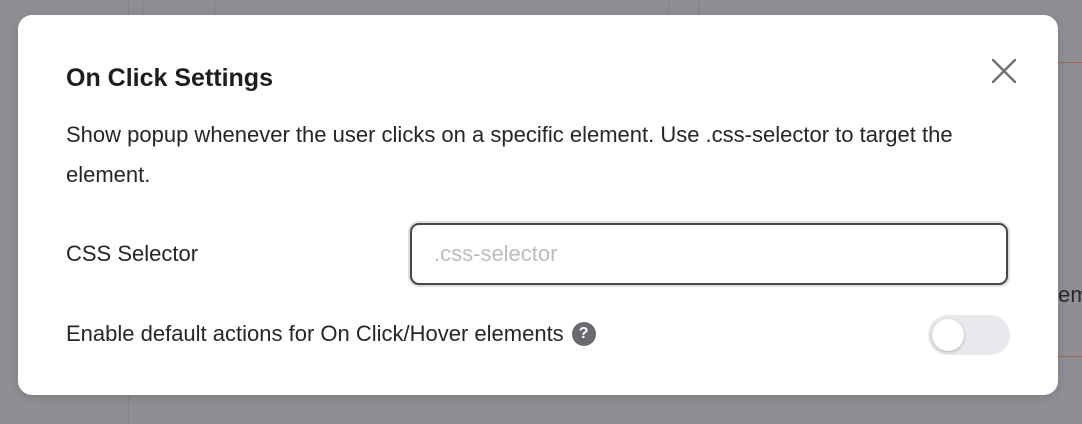  What do you see at coordinates (583, 334) in the screenshot?
I see `help-icon: ?` at bounding box center [583, 334].